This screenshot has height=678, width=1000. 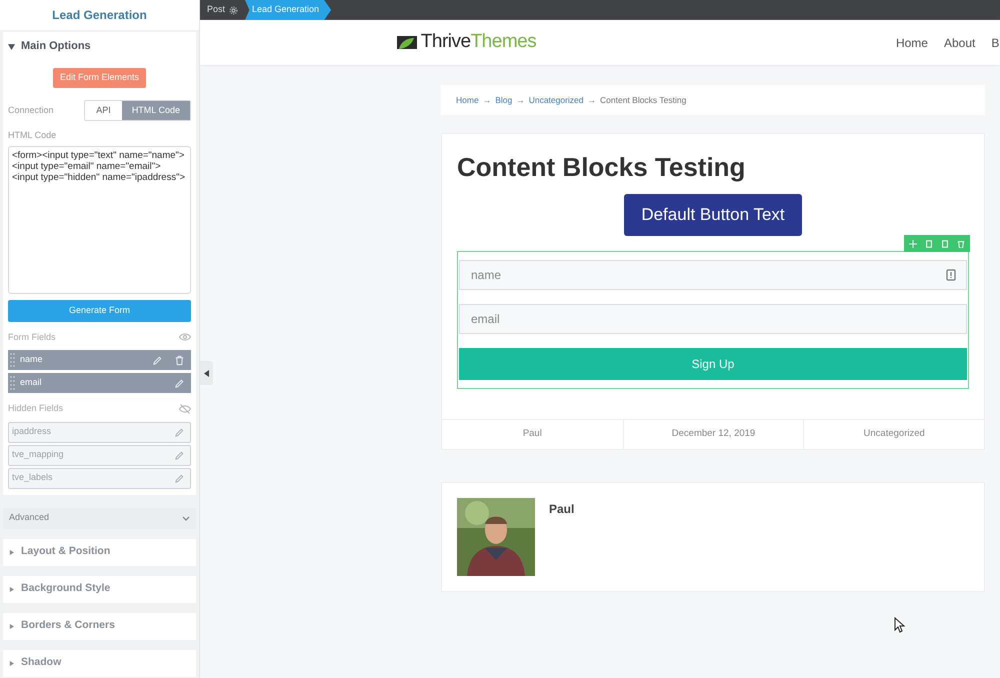 What do you see at coordinates (99, 478) in the screenshot?
I see `hidden-field-row: tve_labels` at bounding box center [99, 478].